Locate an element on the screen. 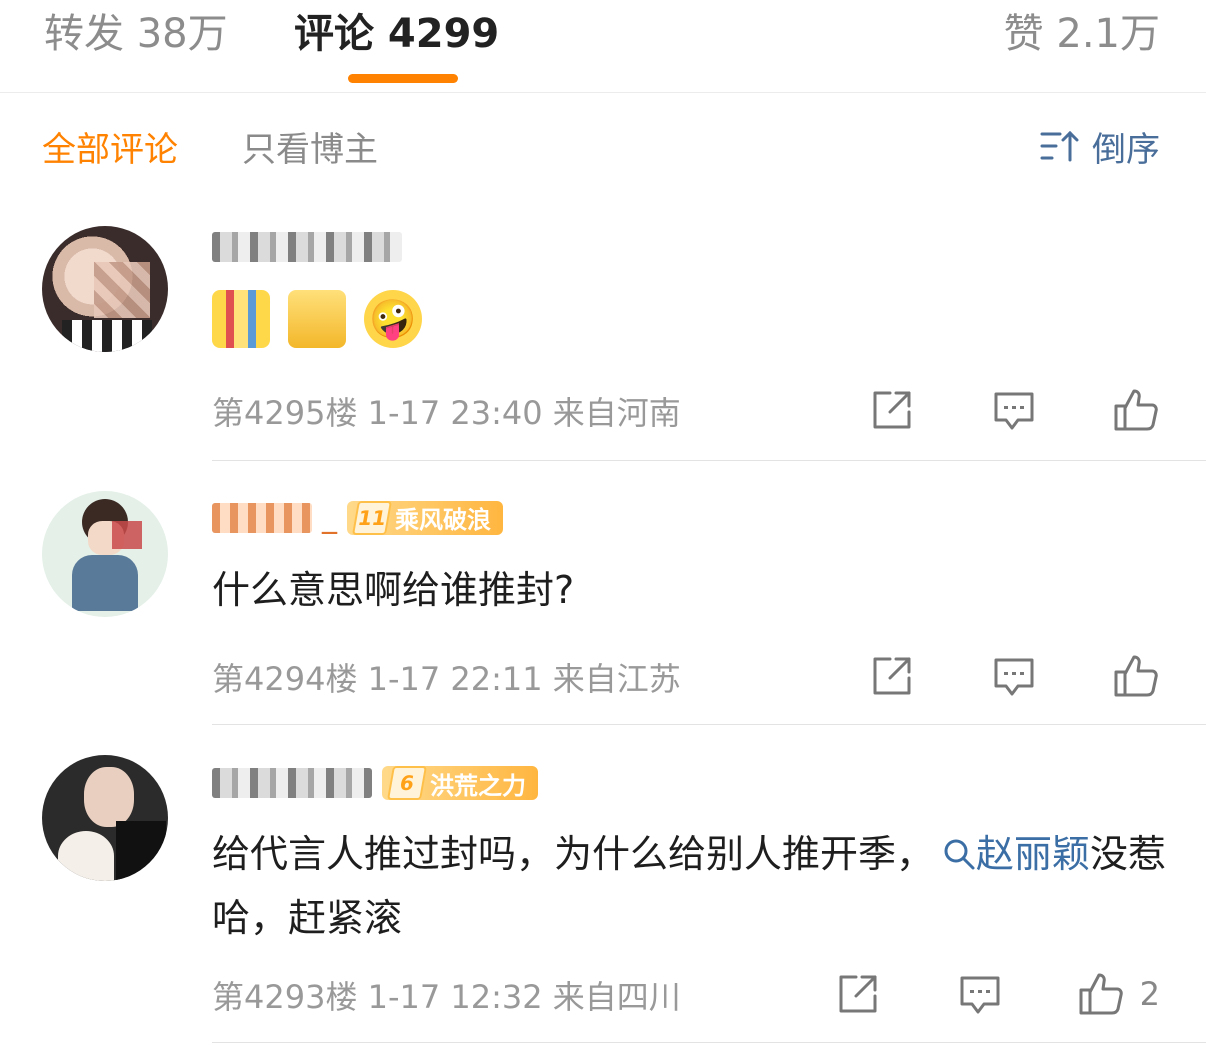 The width and height of the screenshot is (1206, 1059). badge-label: 洪荒之力 is located at coordinates (478, 785).